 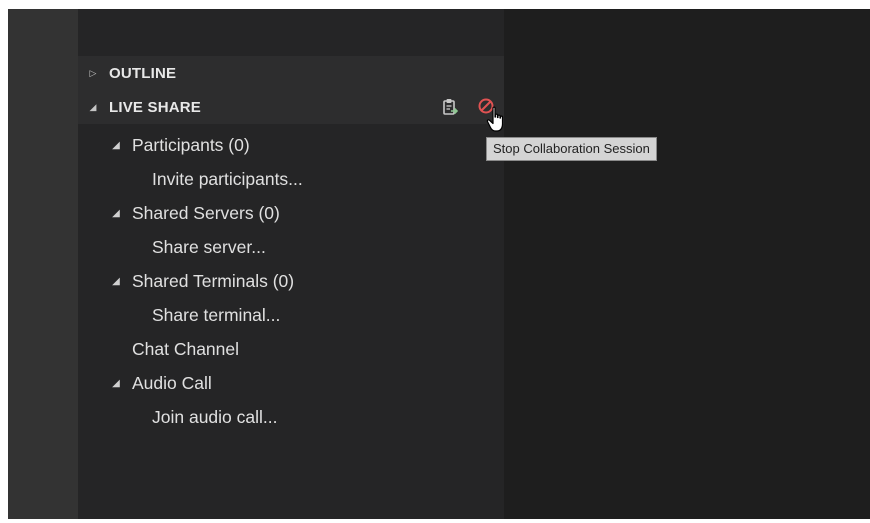 I want to click on tree-item-shared-servers: ◢ Shared Servers (0), so click(x=291, y=213).